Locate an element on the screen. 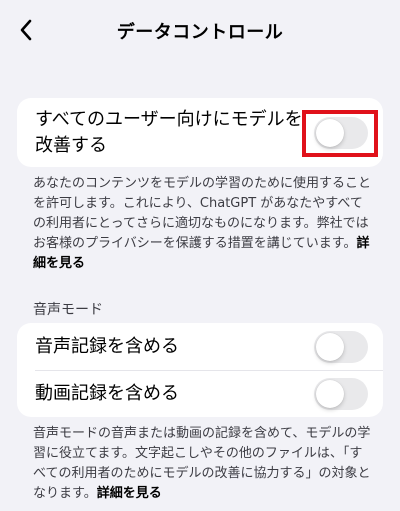 This screenshot has height=511, width=400. include-audio-row: 音声記録を含める is located at coordinates (200, 347).